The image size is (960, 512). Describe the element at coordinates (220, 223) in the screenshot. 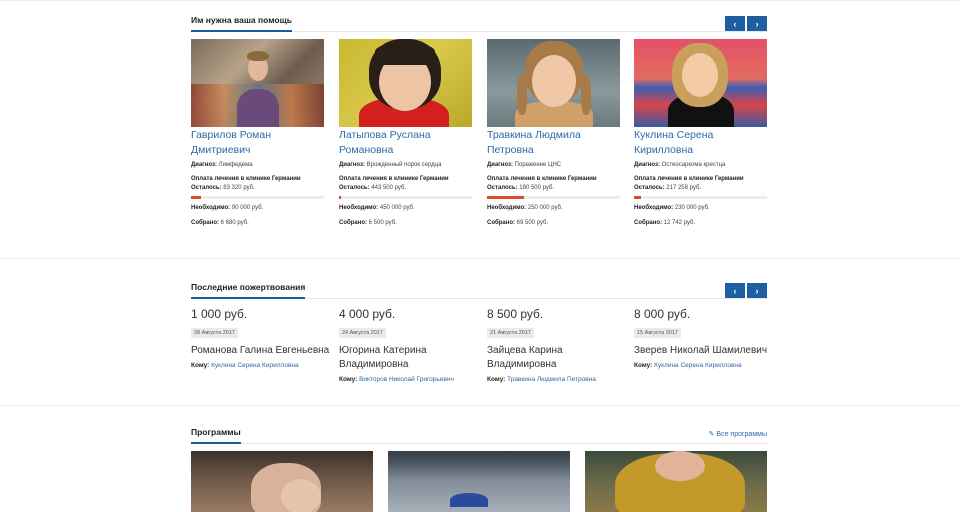

I see `collected-amount: Собрано: 6 680 руб.` at that location.